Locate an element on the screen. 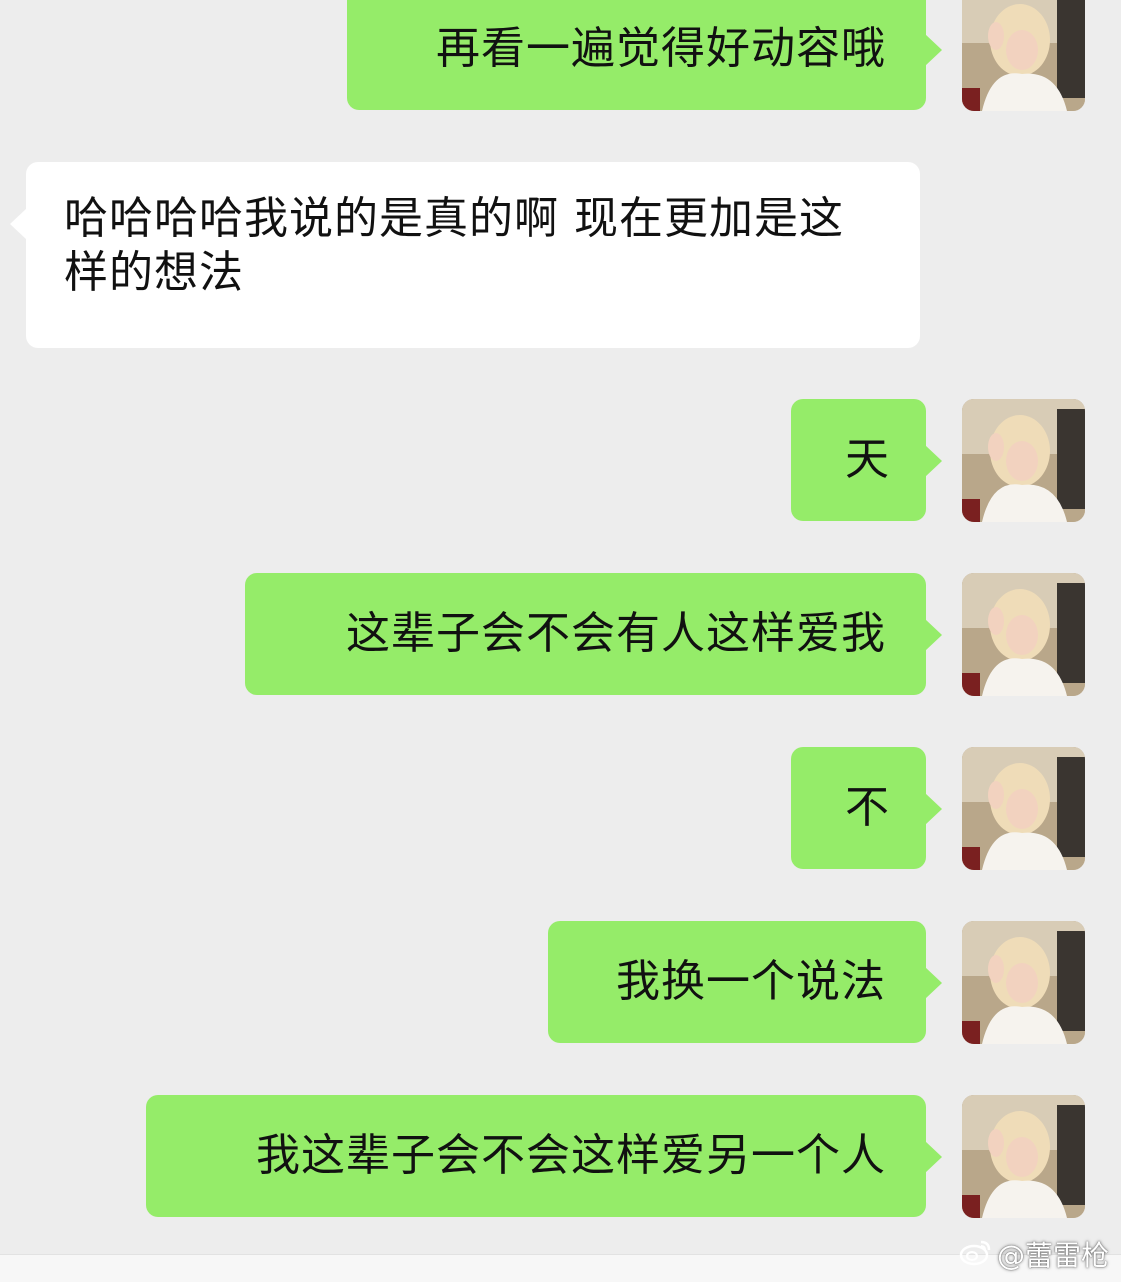 Image resolution: width=1121 pixels, height=1282 pixels. message-text: 我换一个说法 is located at coordinates (751, 981).